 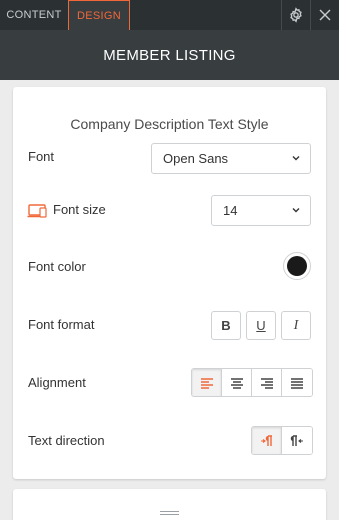 I want to click on text-direction-group, so click(x=282, y=440).